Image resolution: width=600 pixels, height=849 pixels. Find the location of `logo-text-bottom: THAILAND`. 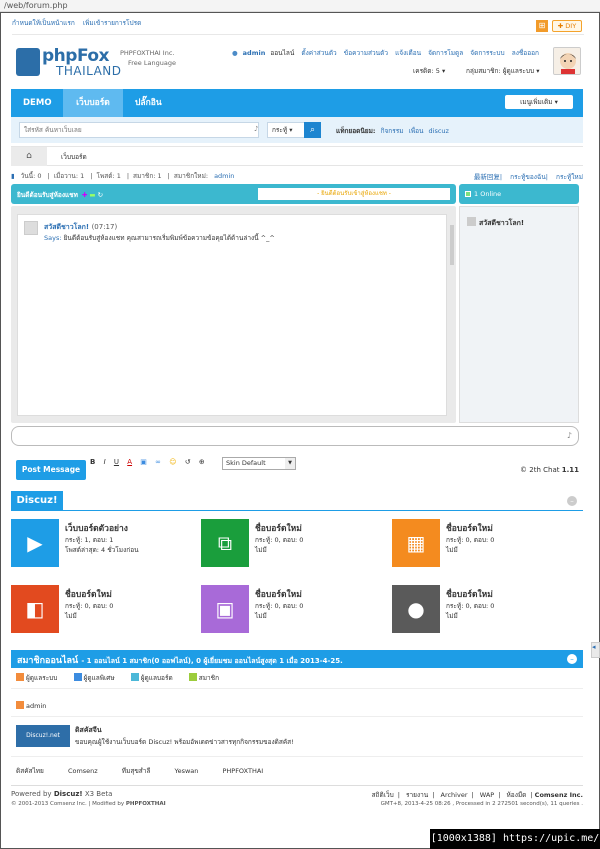

logo-text-bottom: THAILAND is located at coordinates (89, 71).